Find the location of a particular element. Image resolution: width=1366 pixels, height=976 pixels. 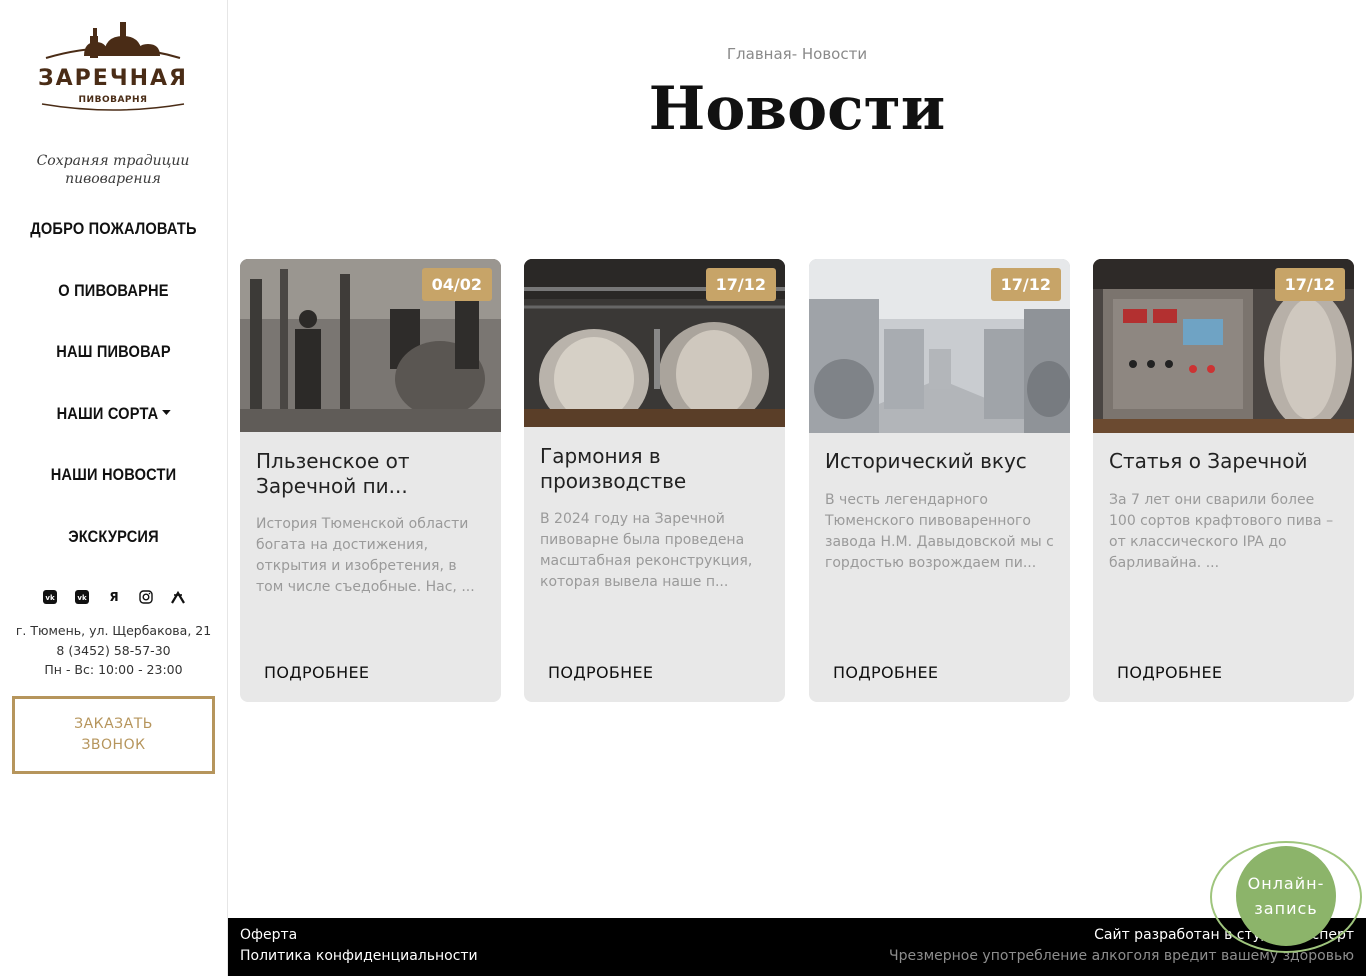

nav-item-news: НАШИ НОВОСТИ is located at coordinates (113, 483).